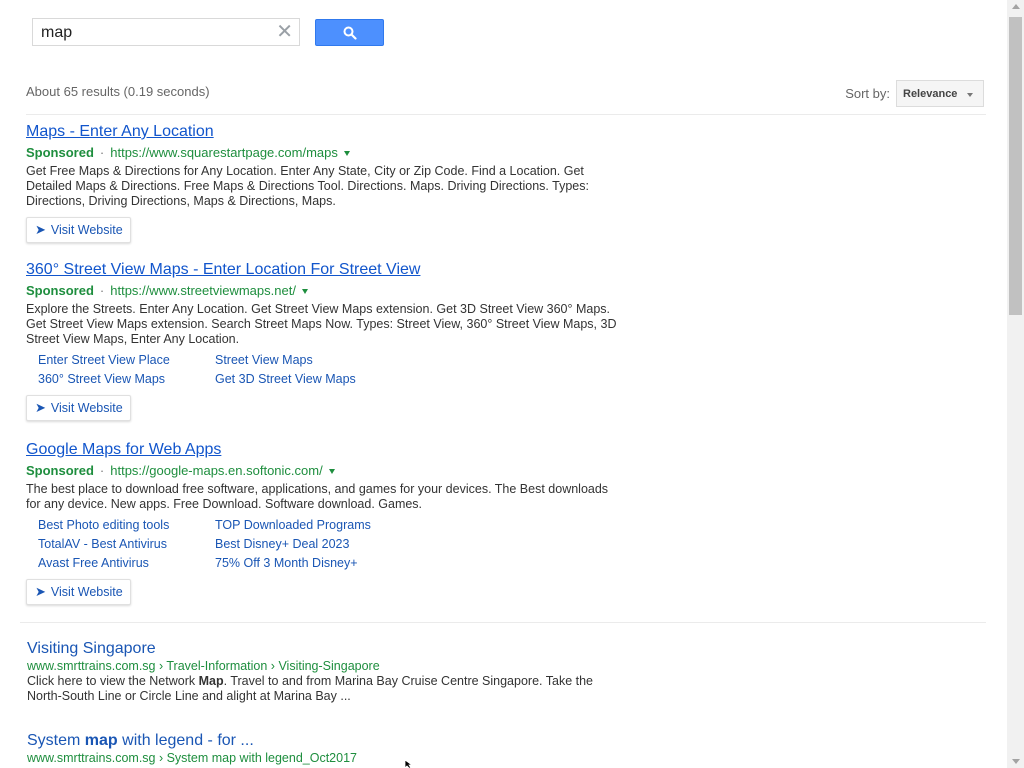 The height and width of the screenshot is (768, 1024). What do you see at coordinates (284, 32) in the screenshot?
I see `close-icon: ✕` at bounding box center [284, 32].